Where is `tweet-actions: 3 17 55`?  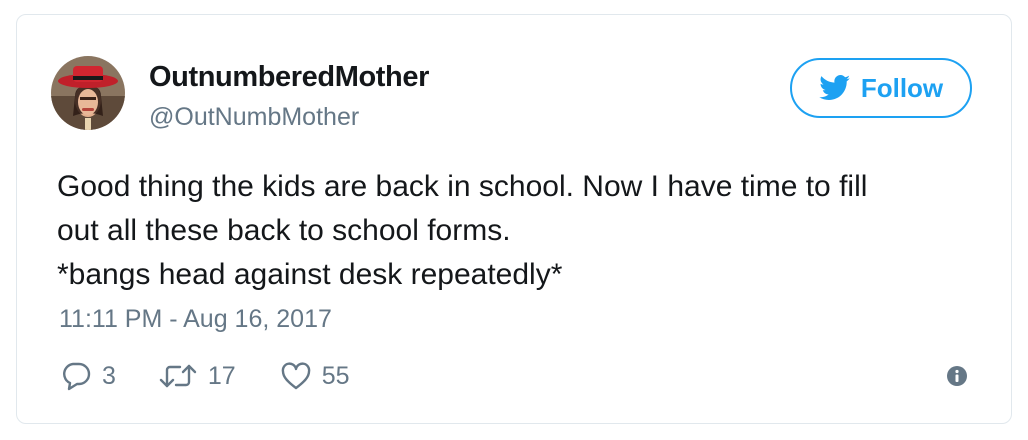
tweet-actions: 3 17 55 is located at coordinates (205, 376).